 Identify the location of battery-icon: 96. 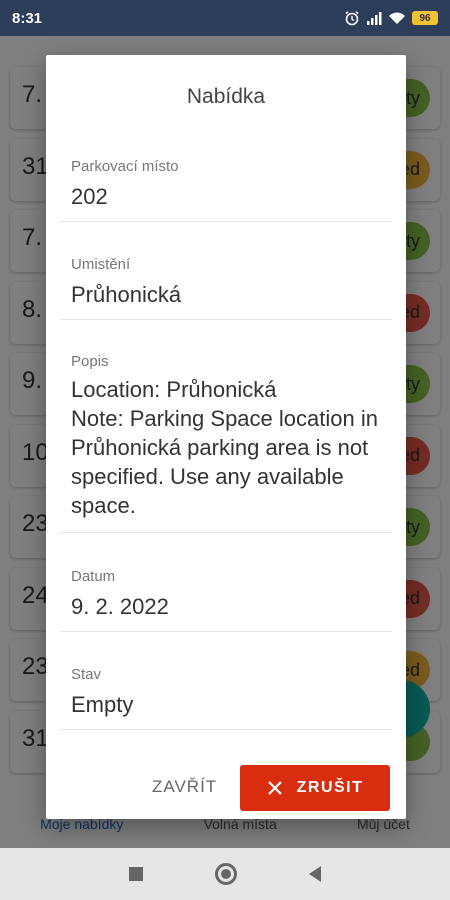
(425, 18).